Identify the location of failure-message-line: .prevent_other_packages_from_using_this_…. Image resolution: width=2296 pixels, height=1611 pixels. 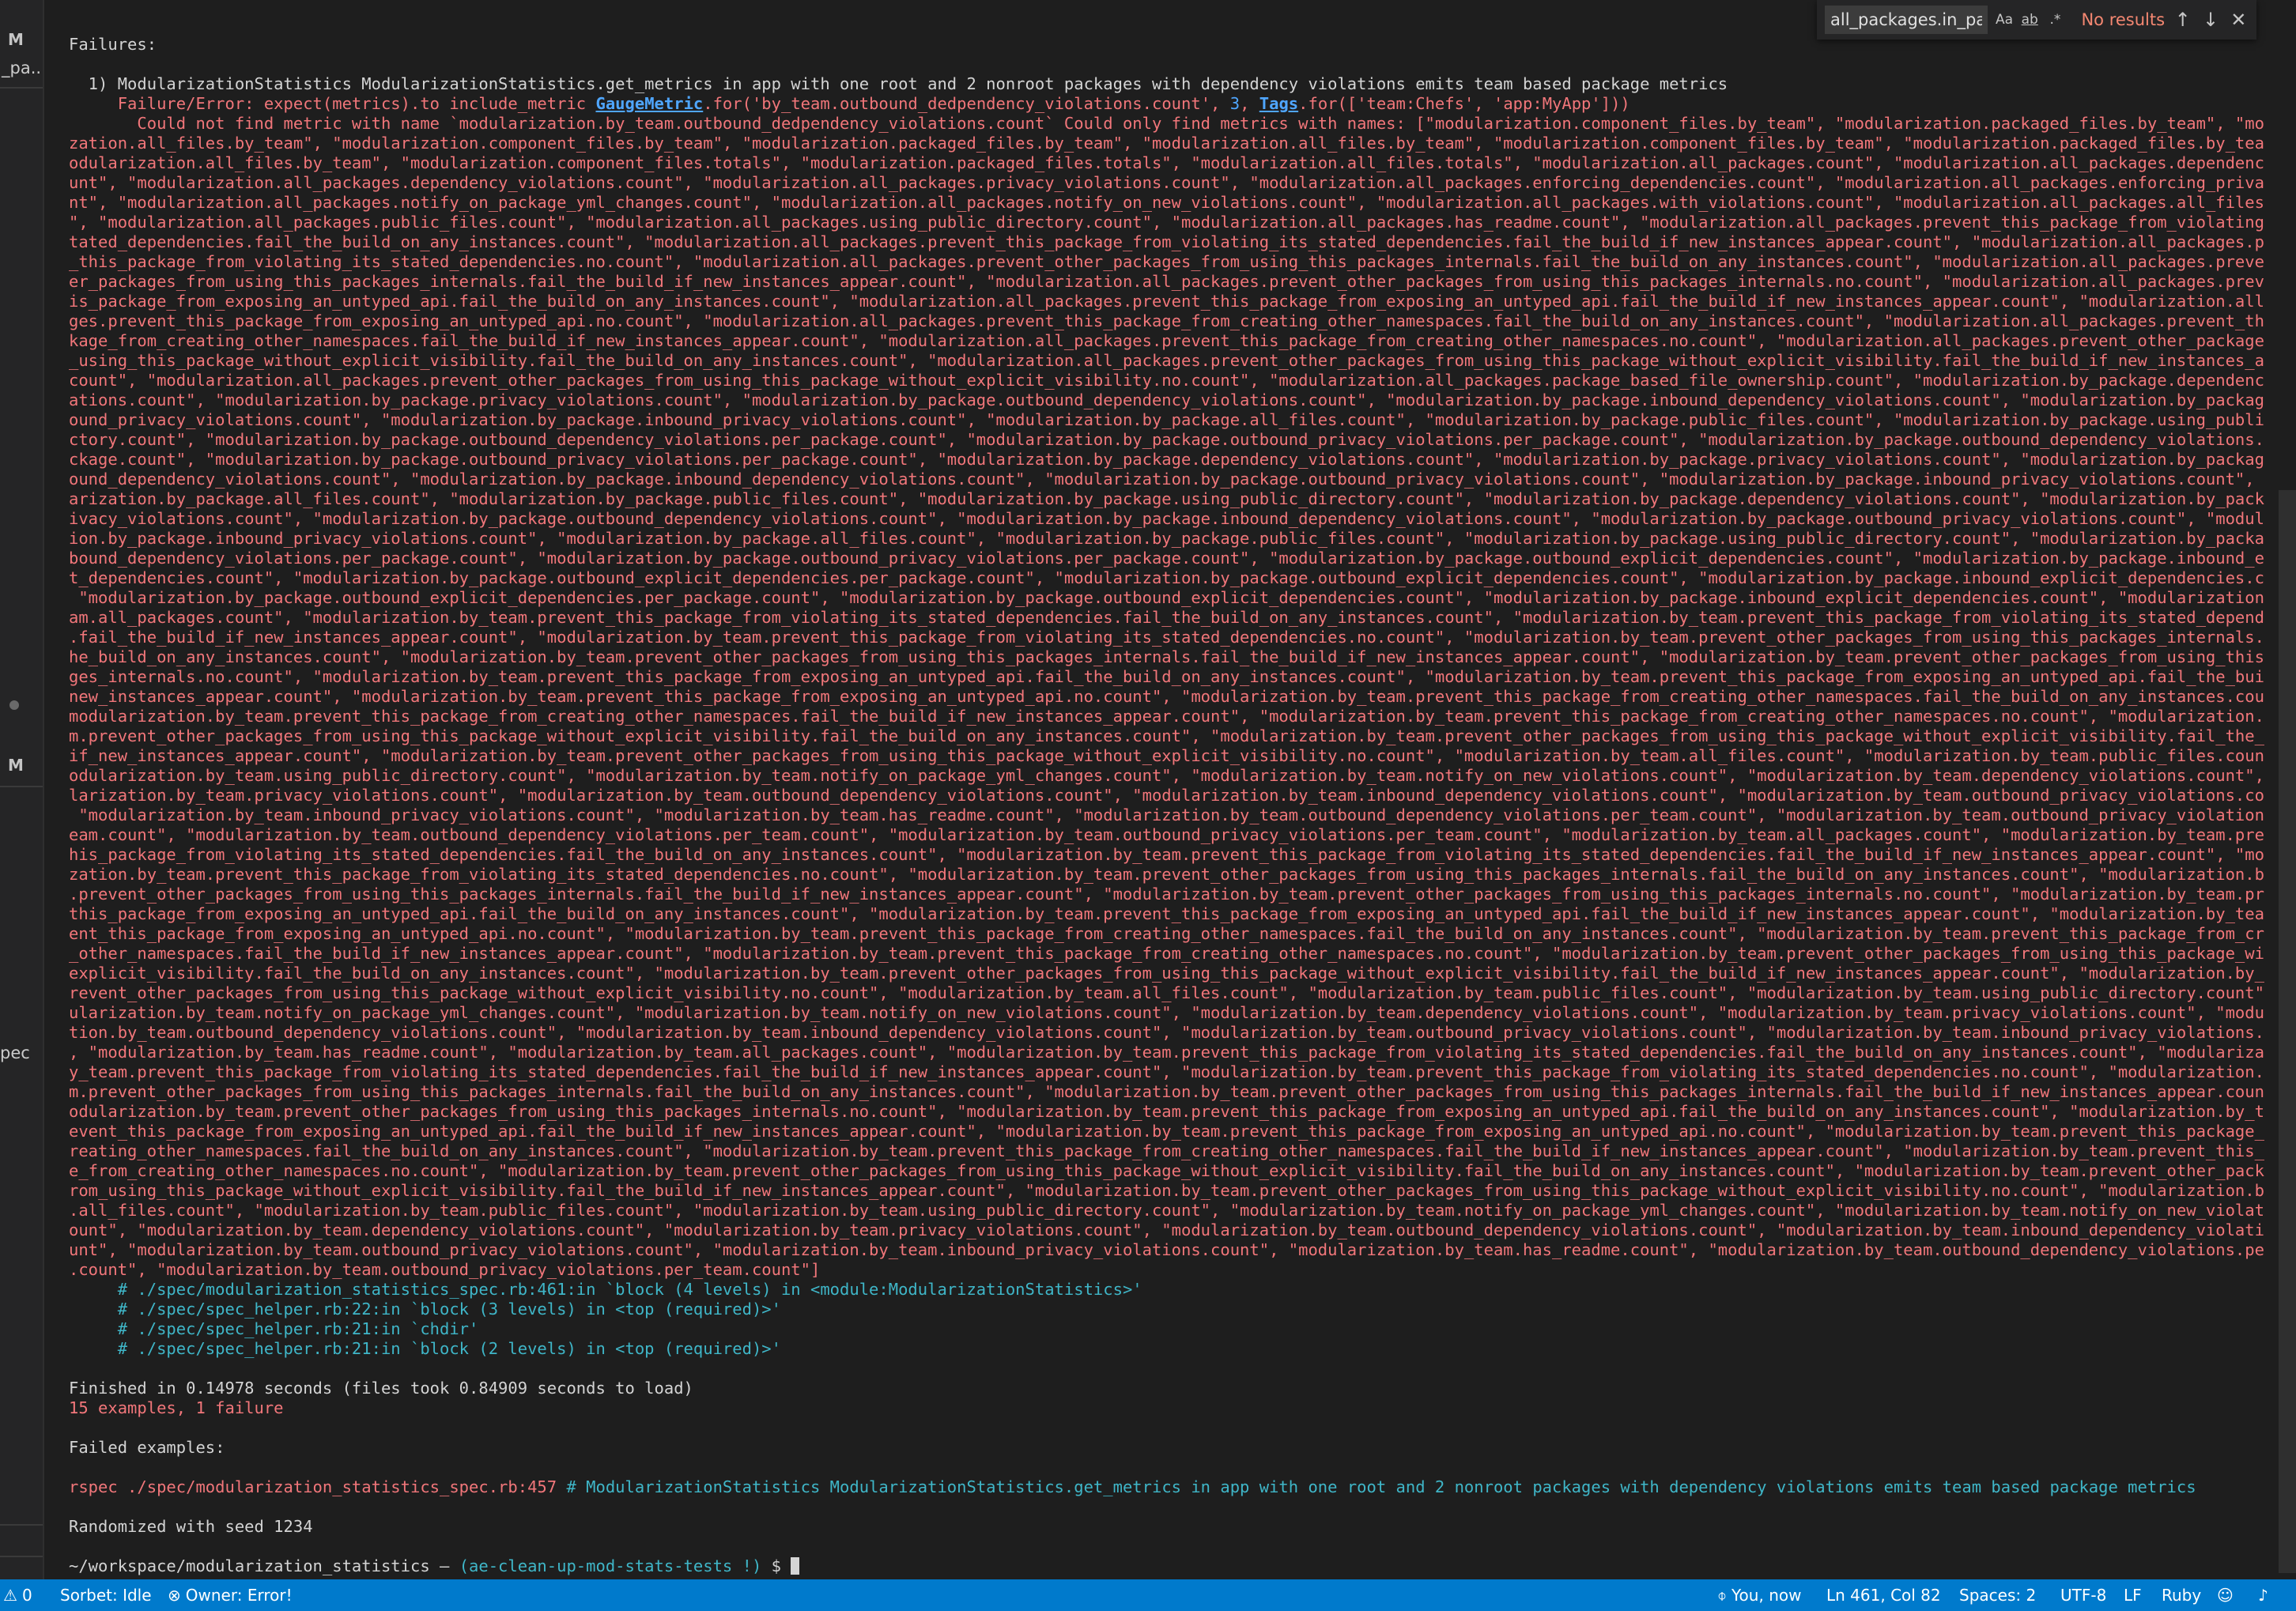
(1166, 895).